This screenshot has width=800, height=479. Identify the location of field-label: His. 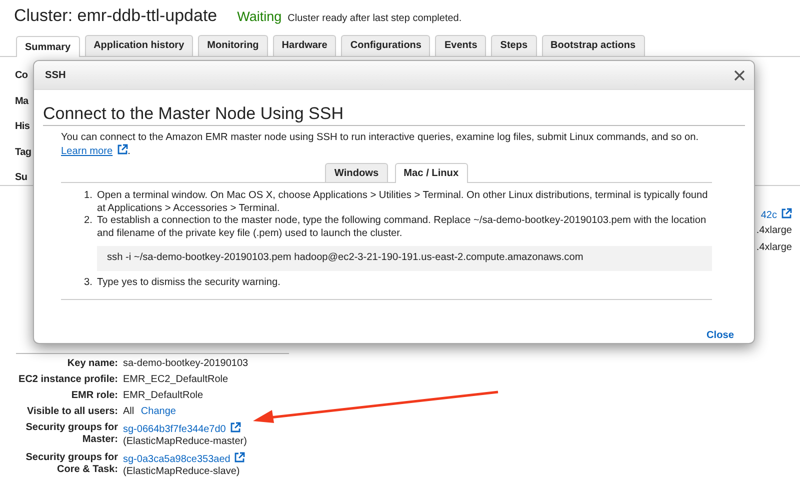
(23, 127).